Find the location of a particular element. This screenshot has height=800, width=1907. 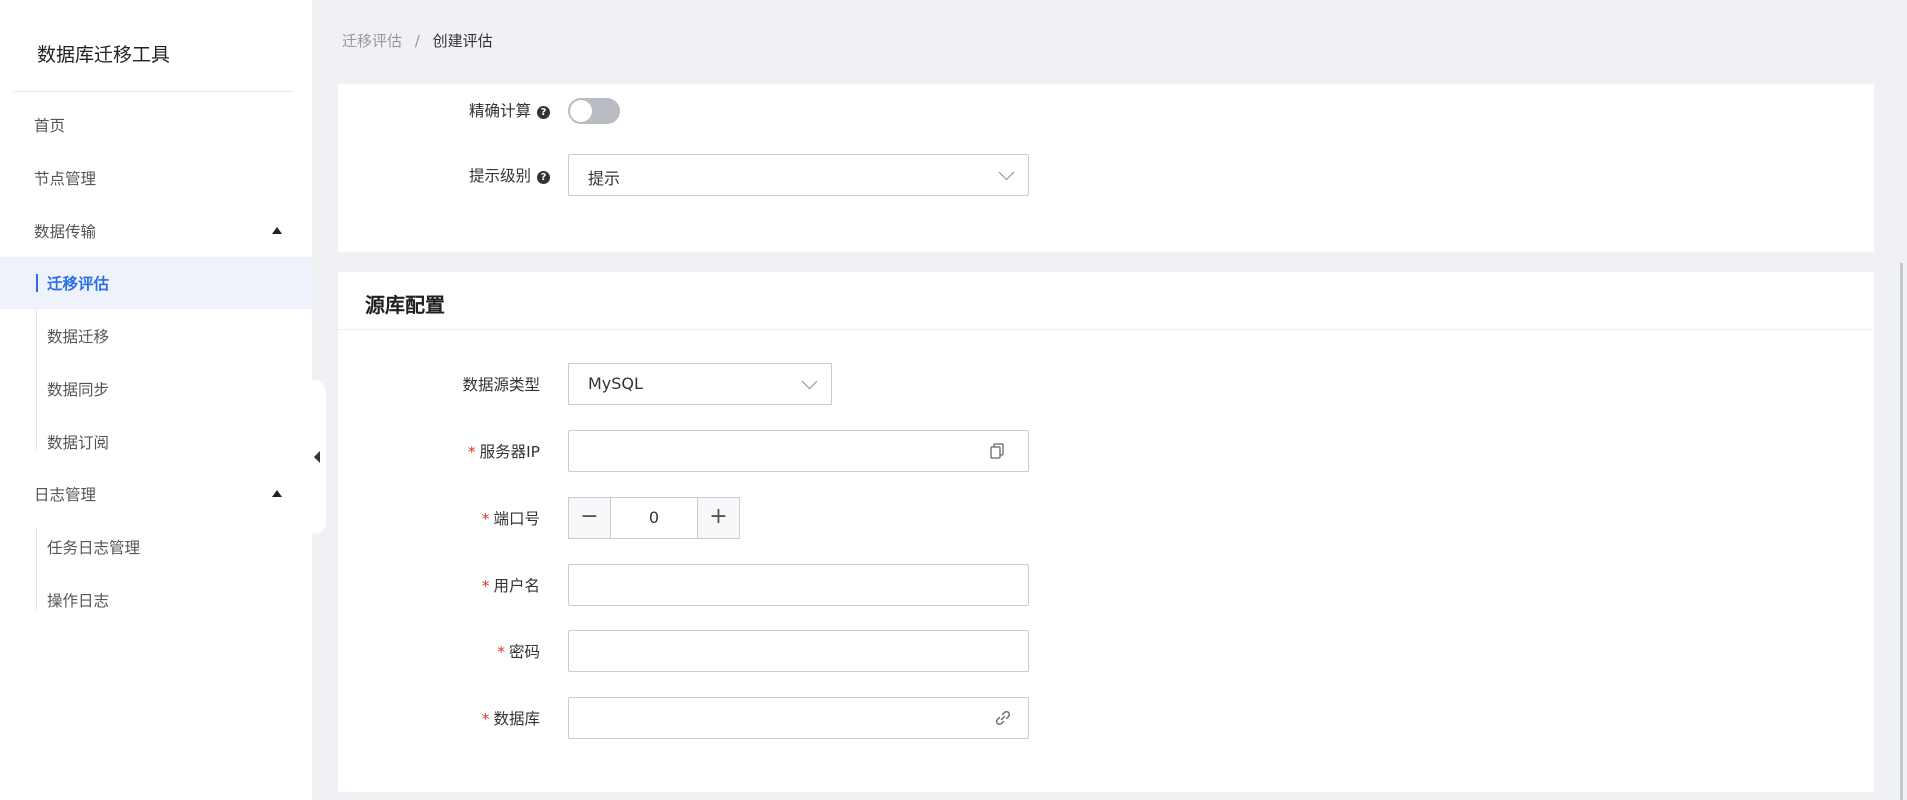

server-ip-label: * 服务器IP is located at coordinates (504, 451).